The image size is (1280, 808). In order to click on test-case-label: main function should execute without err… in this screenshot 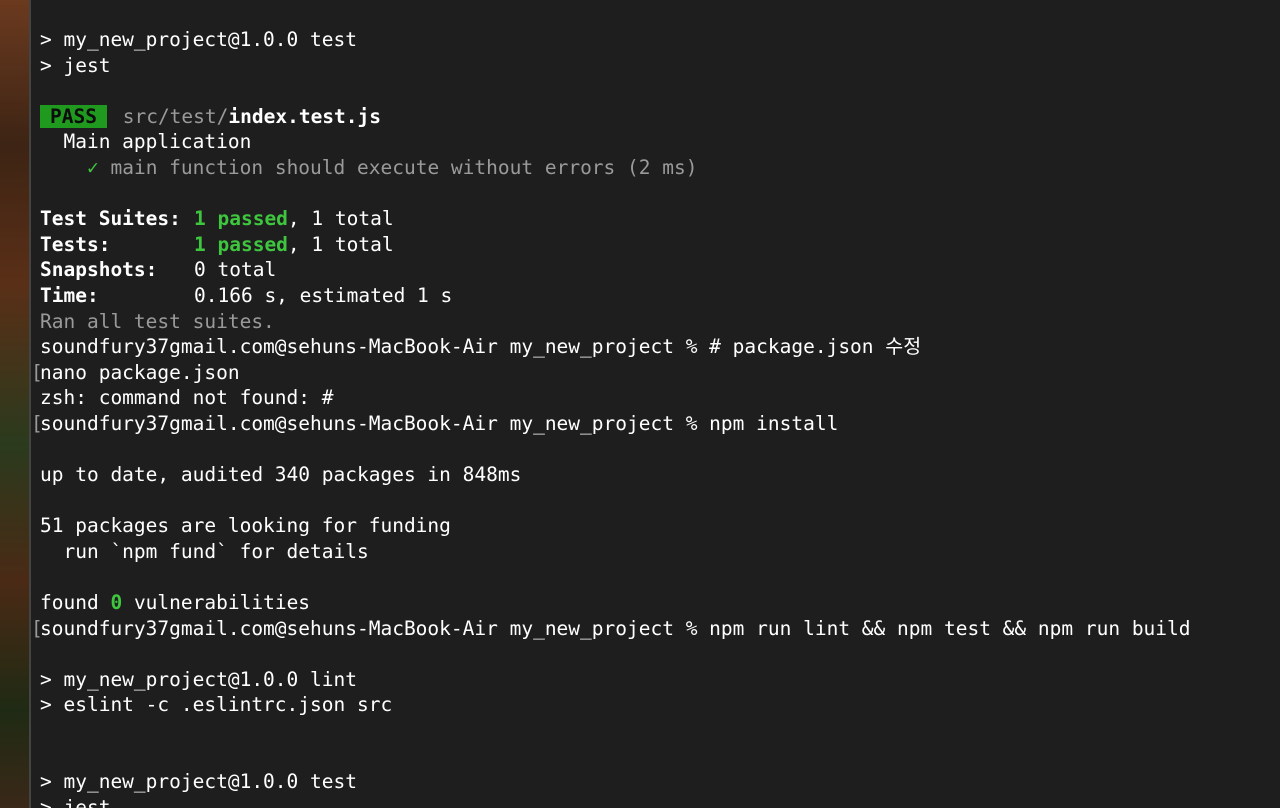, I will do `click(404, 167)`.